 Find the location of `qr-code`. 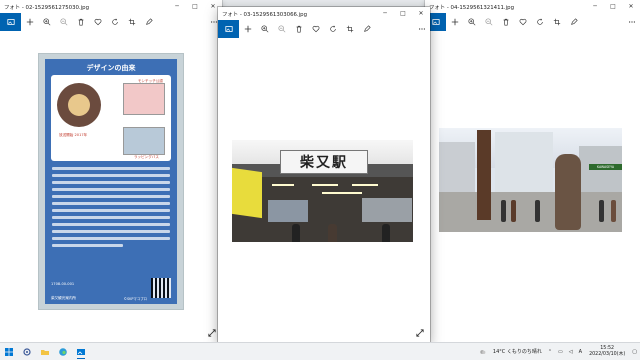

qr-code is located at coordinates (161, 288).